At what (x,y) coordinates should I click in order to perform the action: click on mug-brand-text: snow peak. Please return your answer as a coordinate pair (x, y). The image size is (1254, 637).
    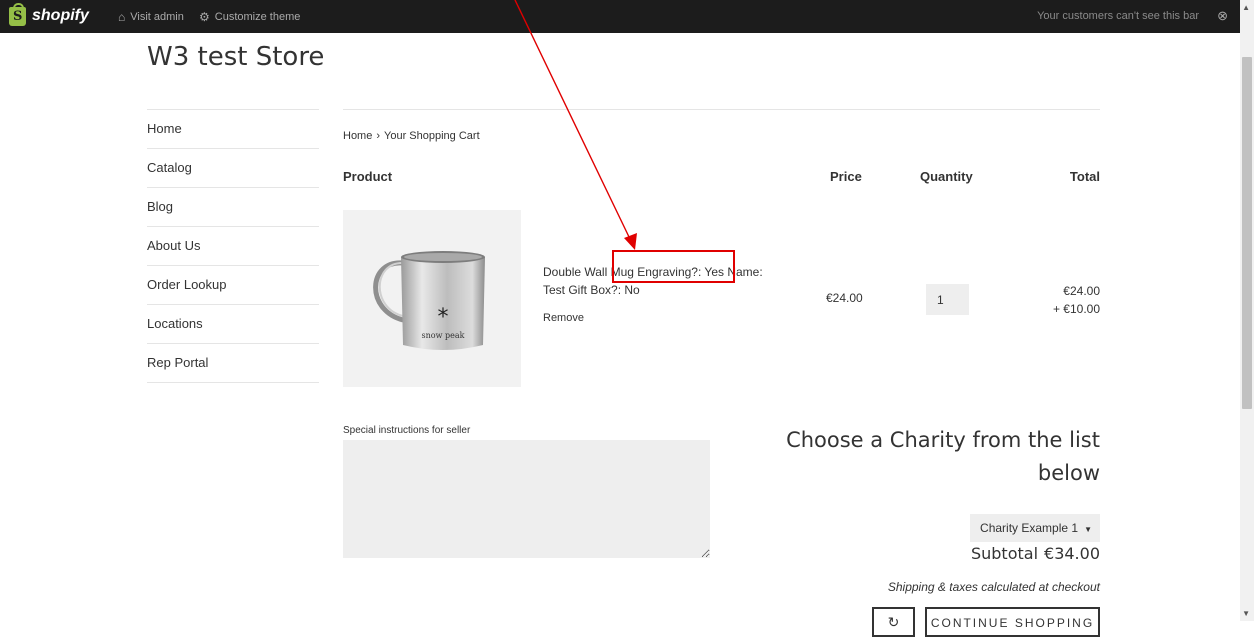
    Looking at the image, I should click on (443, 335).